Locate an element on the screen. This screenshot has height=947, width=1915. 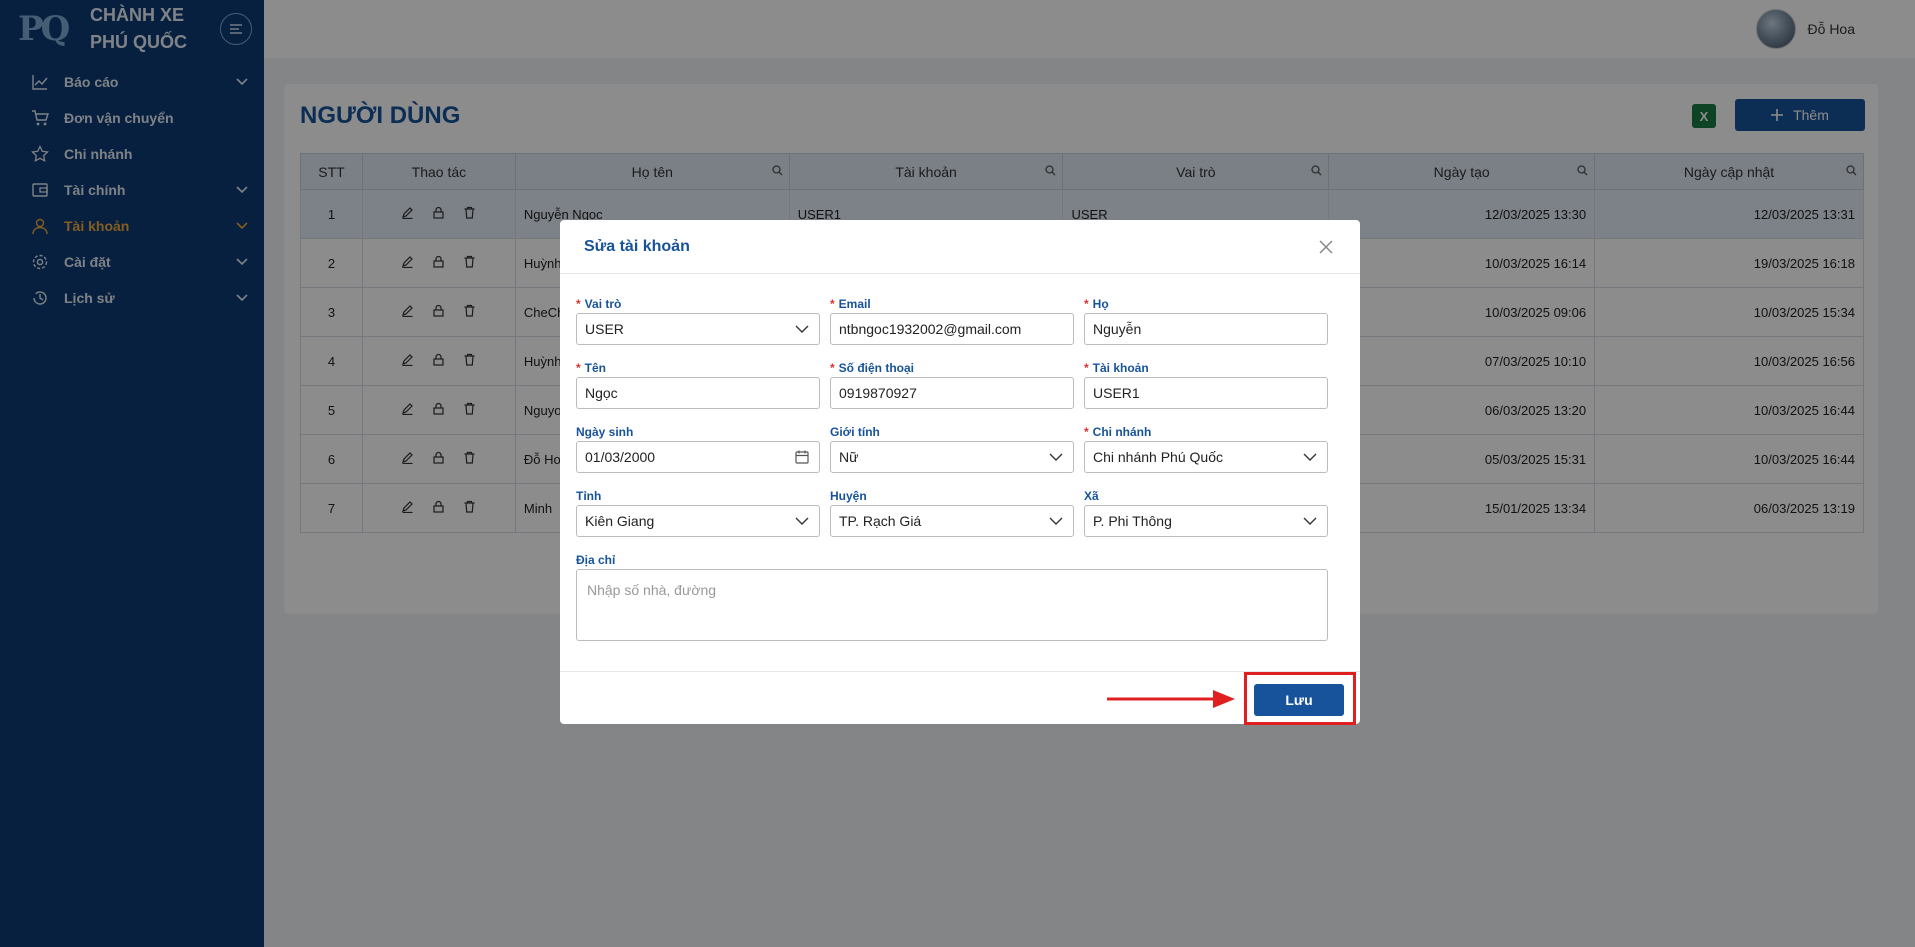
account-field: * Tài khoản USER1 is located at coordinates (1206, 384).